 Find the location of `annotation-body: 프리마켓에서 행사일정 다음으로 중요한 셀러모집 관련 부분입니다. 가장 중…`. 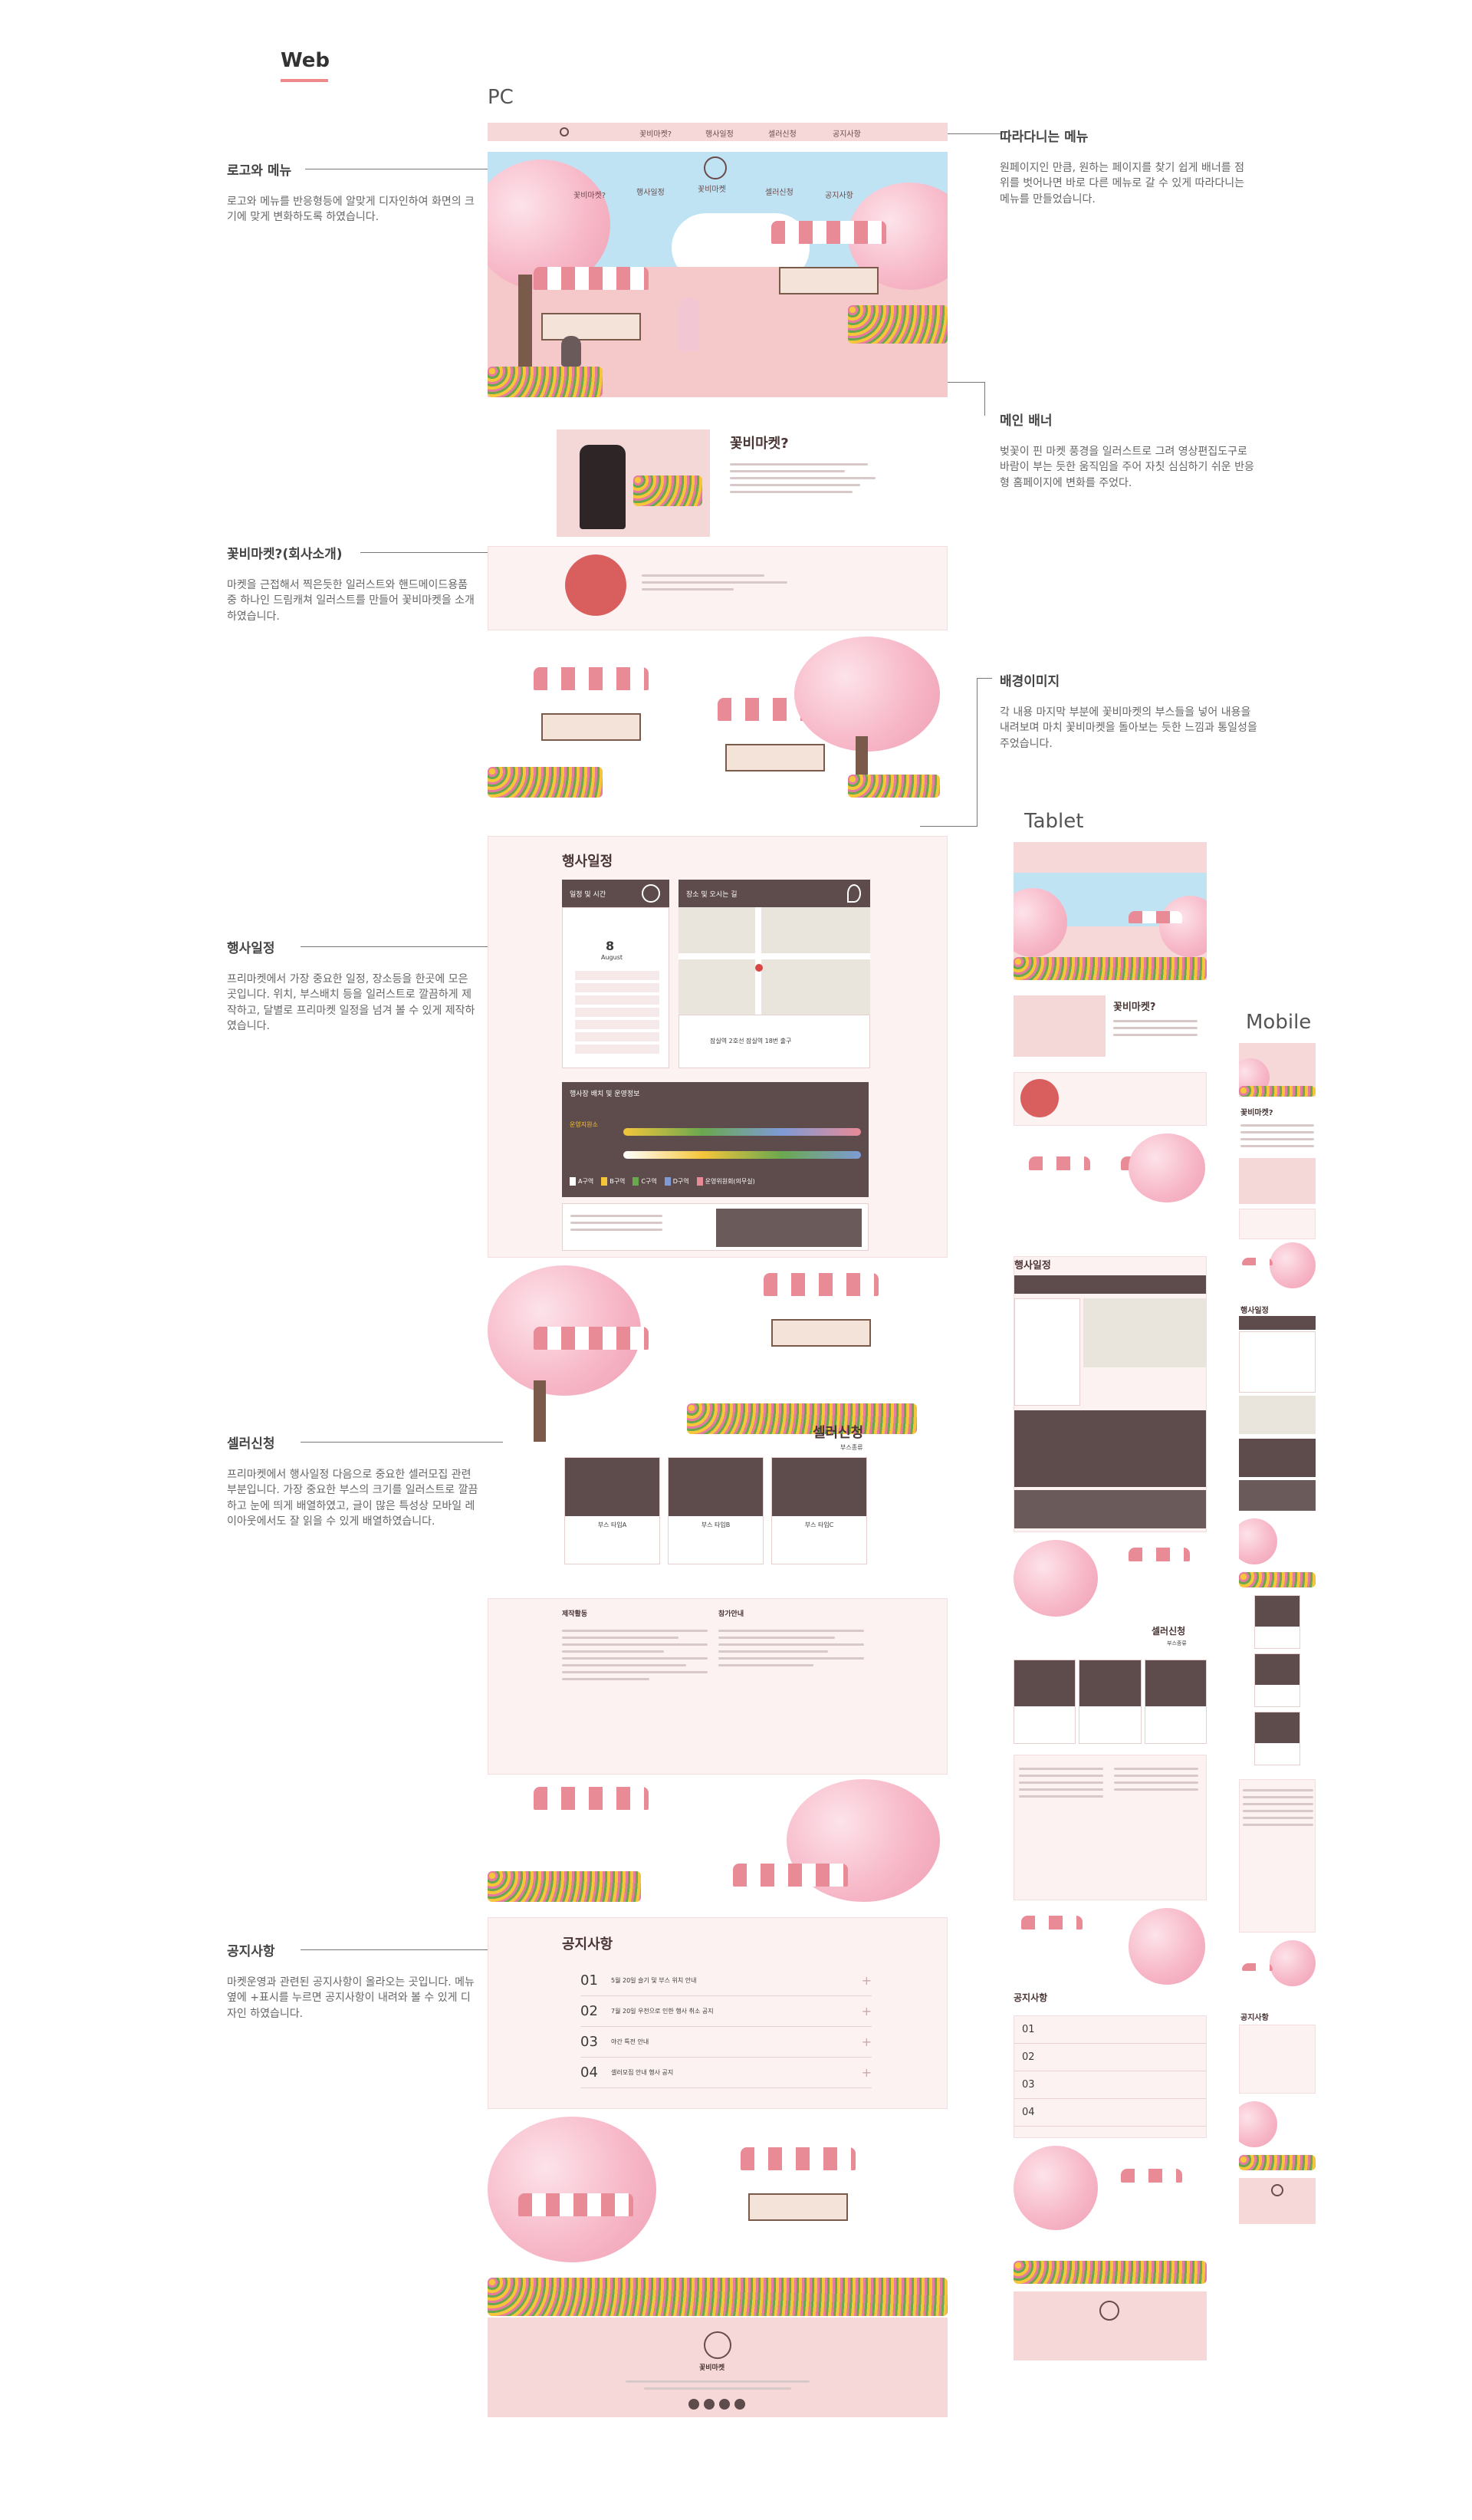

annotation-body: 프리마켓에서 행사일정 다음으로 중요한 셀러모집 관련 부분입니다. 가장 중… is located at coordinates (353, 1498).